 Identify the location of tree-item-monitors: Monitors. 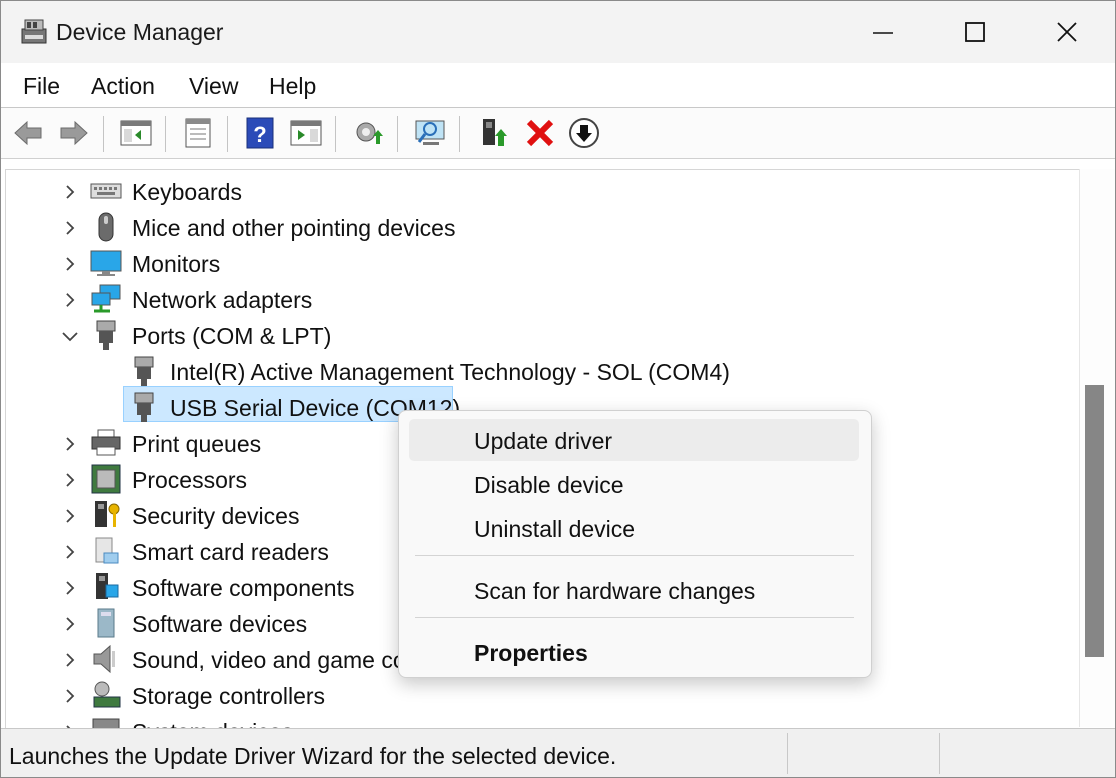
(360, 264).